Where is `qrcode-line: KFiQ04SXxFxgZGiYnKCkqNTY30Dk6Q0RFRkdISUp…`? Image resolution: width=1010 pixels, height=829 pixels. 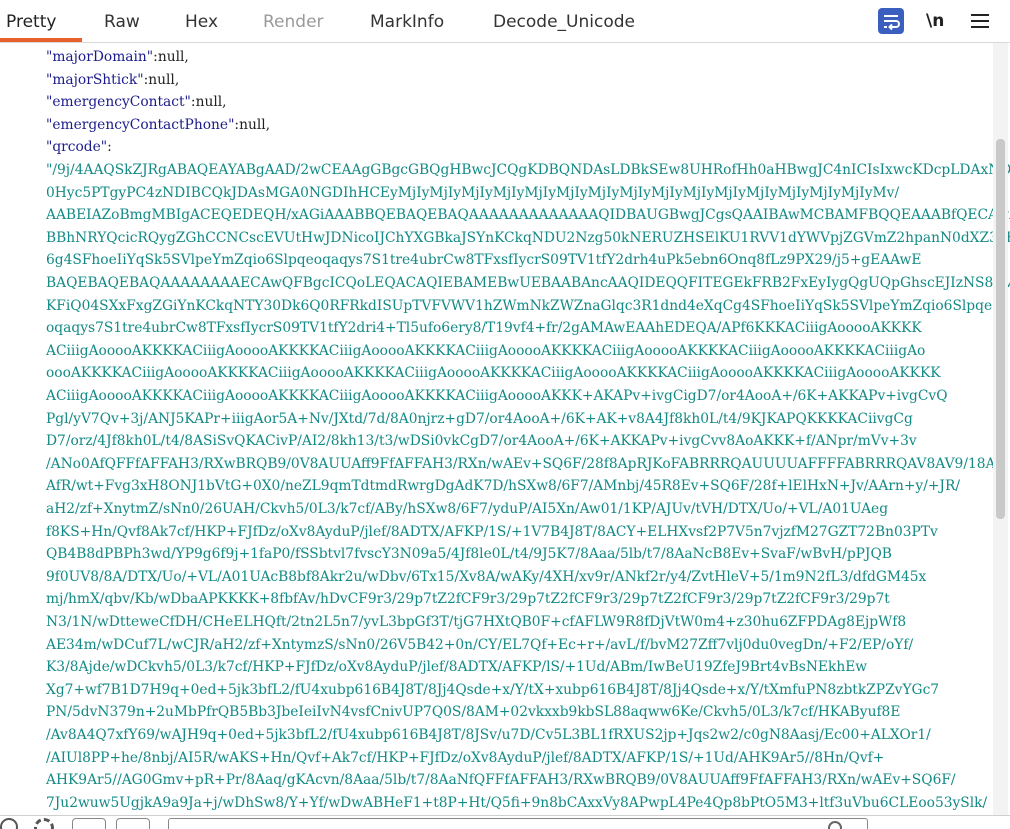 qrcode-line: KFiQ04SXxFxgZGiYnKCkqNTY30Dk6Q0RFRkdISUp… is located at coordinates (519, 305).